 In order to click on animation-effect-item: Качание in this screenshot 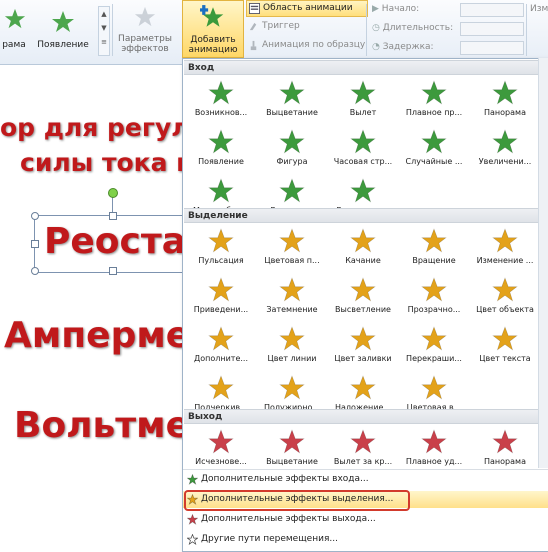, I will do `click(363, 247)`.